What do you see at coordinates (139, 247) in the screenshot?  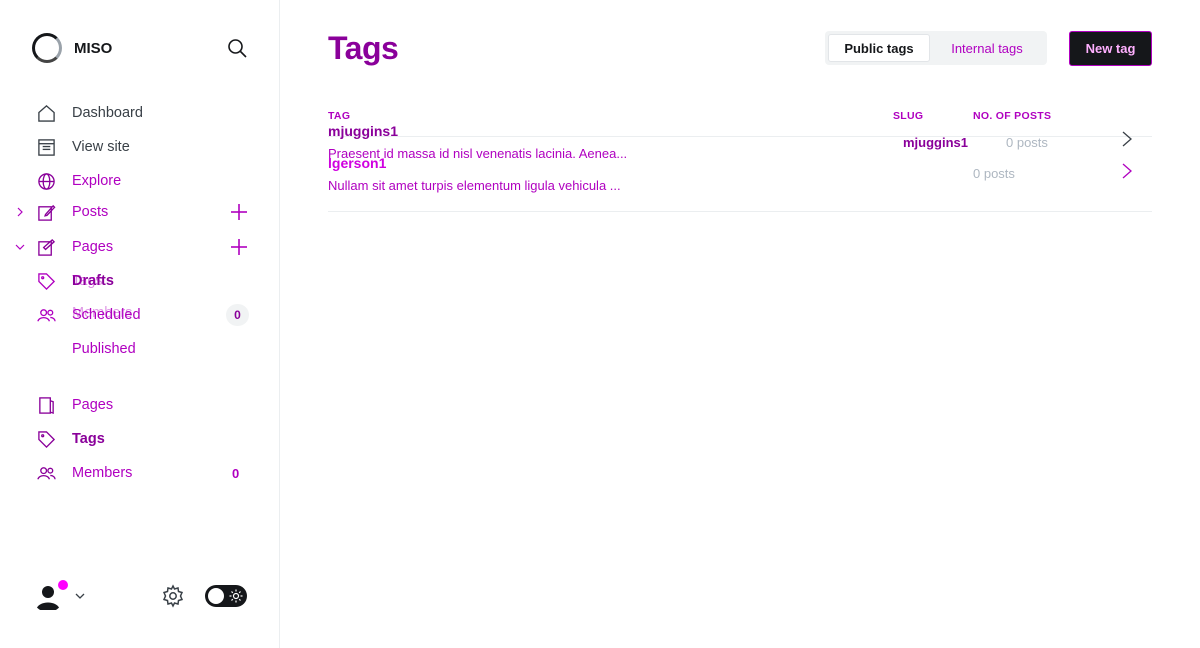 I see `sidebar-item-pages-expanded: Pages` at bounding box center [139, 247].